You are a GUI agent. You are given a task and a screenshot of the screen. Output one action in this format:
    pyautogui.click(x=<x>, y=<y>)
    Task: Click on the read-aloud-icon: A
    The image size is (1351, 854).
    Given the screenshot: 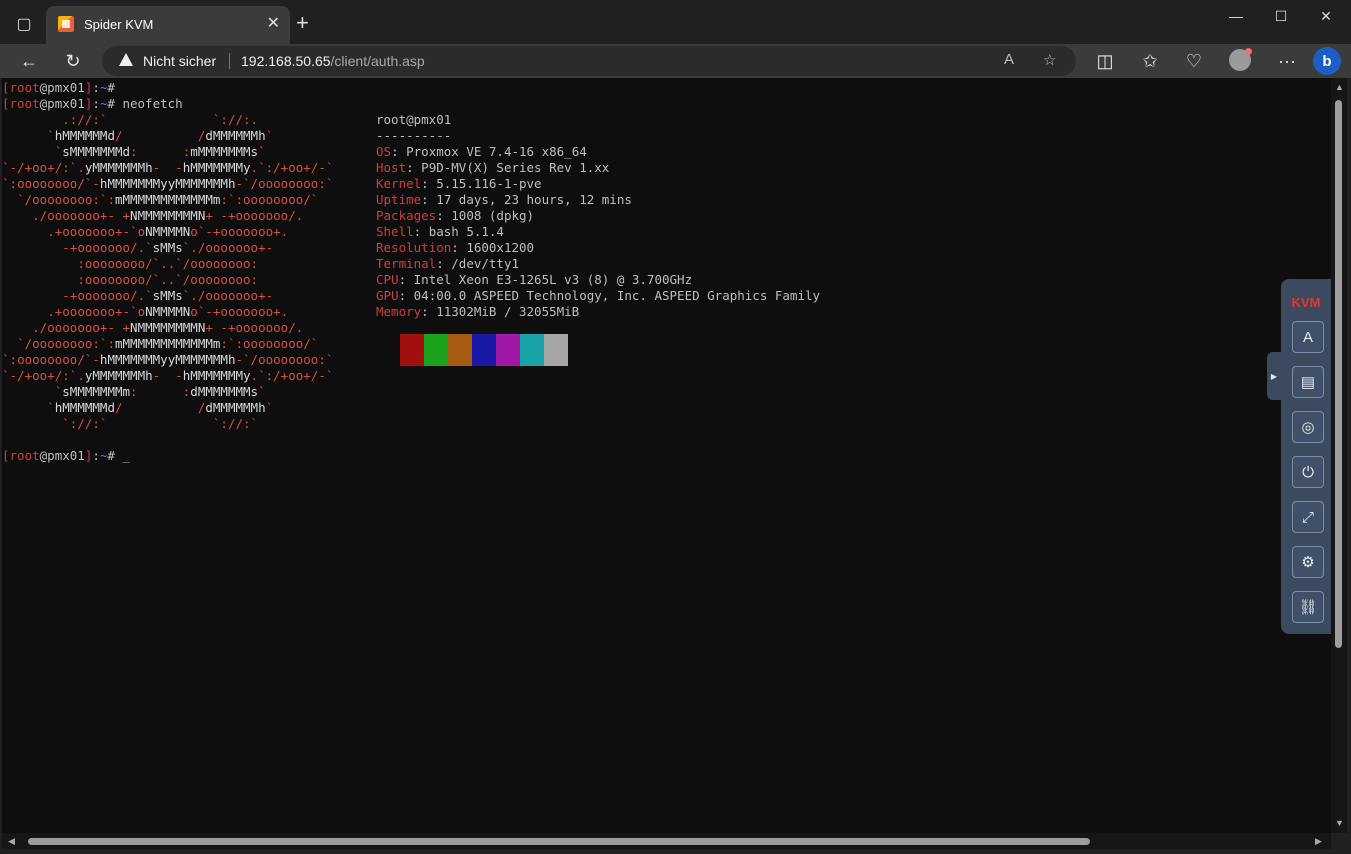 What is the action you would take?
    pyautogui.click(x=1009, y=59)
    